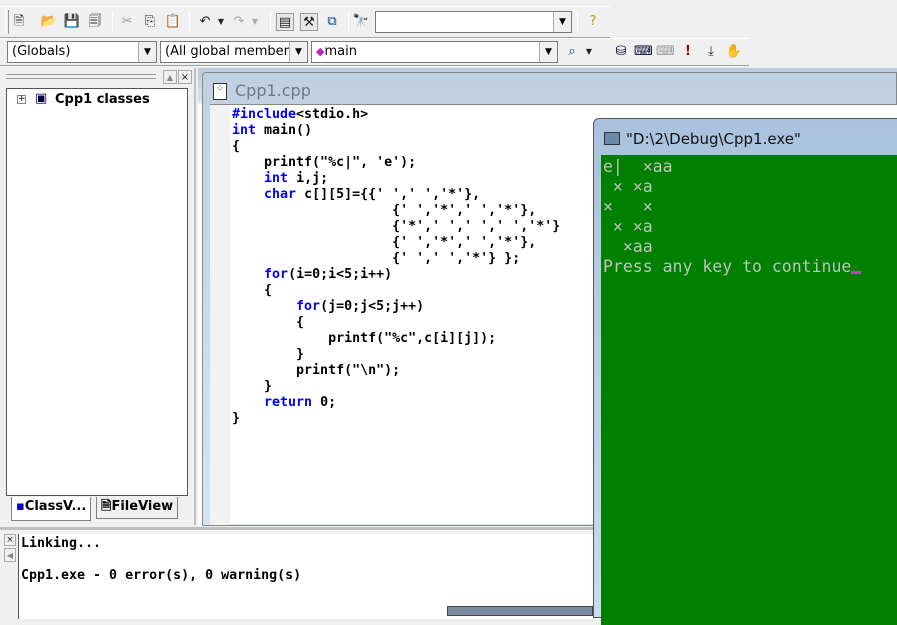 The image size is (897, 625). Describe the element at coordinates (396, 259) in the screenshot. I see `code-line: {' ',' ','*'} };` at that location.